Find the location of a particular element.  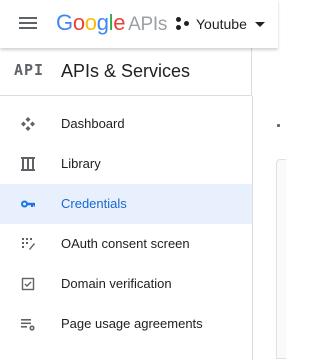

logo-product-name: APIs is located at coordinates (148, 24).